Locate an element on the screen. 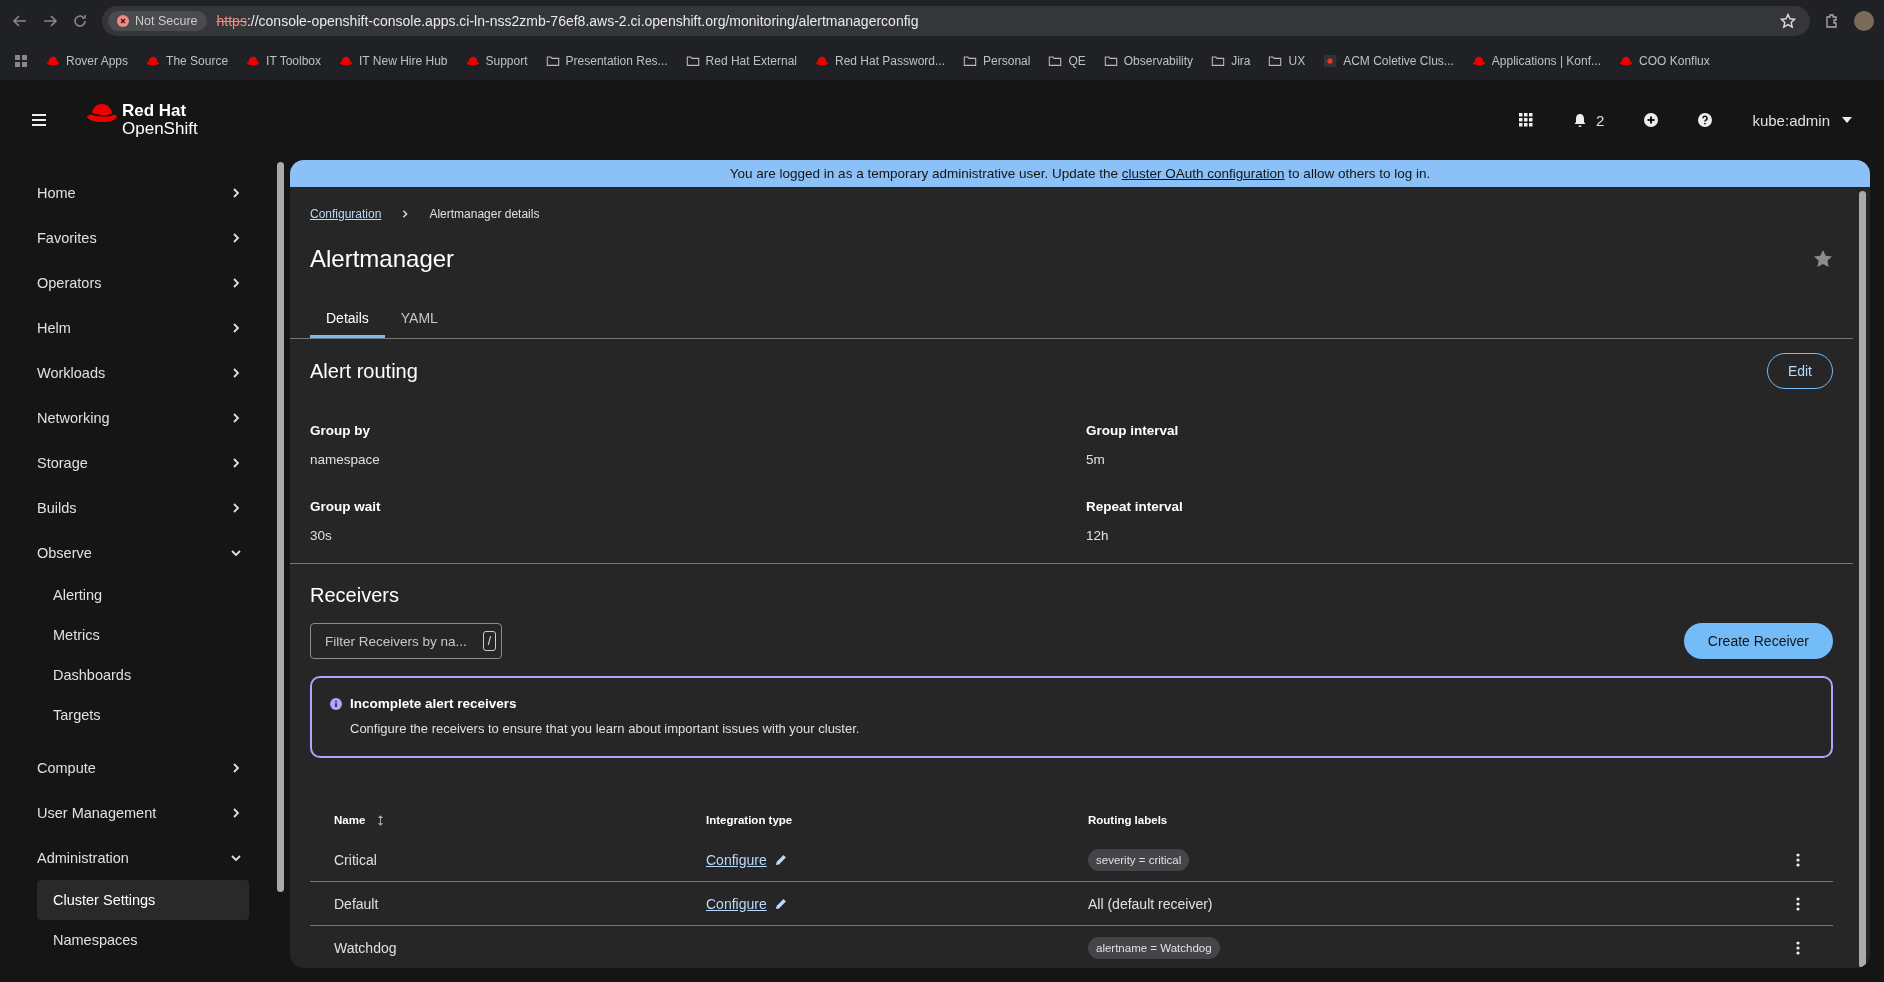  brand-name: Red Hat is located at coordinates (155, 111).